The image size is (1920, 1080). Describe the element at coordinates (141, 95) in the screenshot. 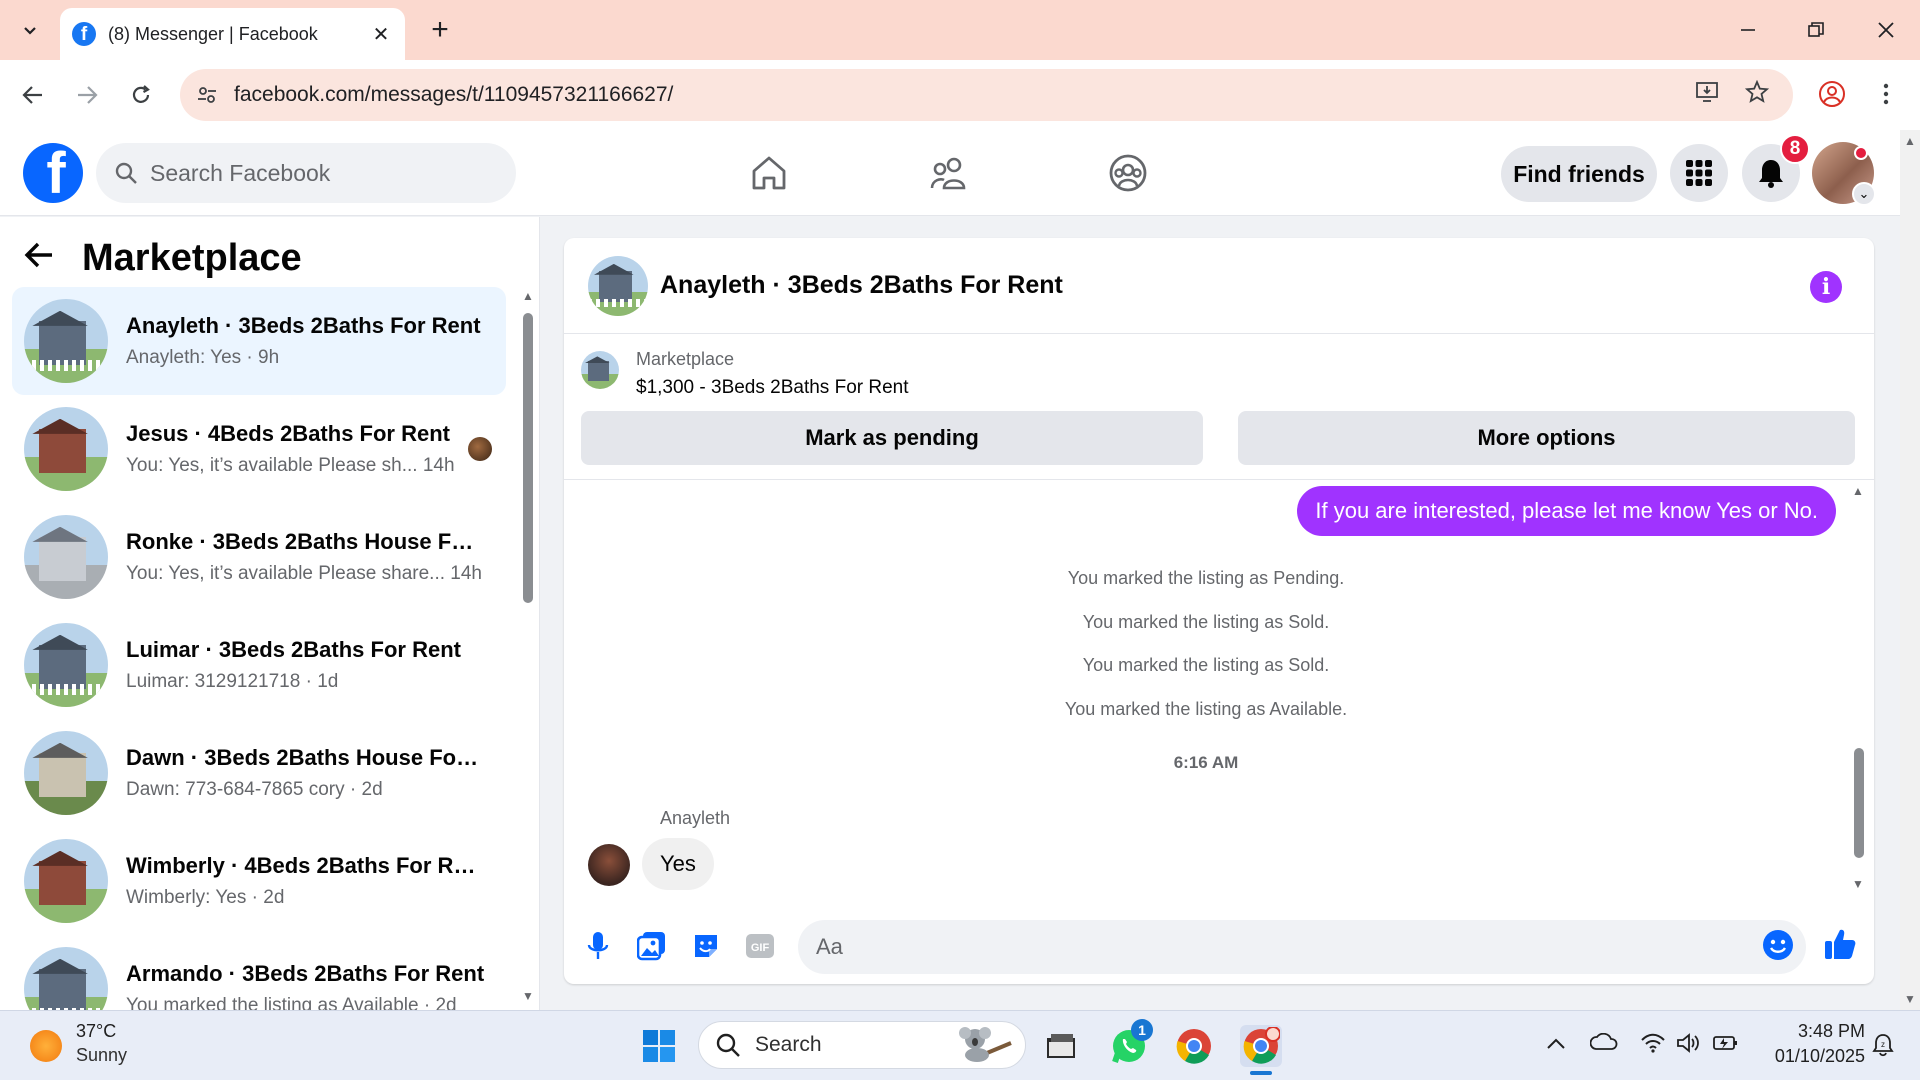

I see `reload-icon` at that location.